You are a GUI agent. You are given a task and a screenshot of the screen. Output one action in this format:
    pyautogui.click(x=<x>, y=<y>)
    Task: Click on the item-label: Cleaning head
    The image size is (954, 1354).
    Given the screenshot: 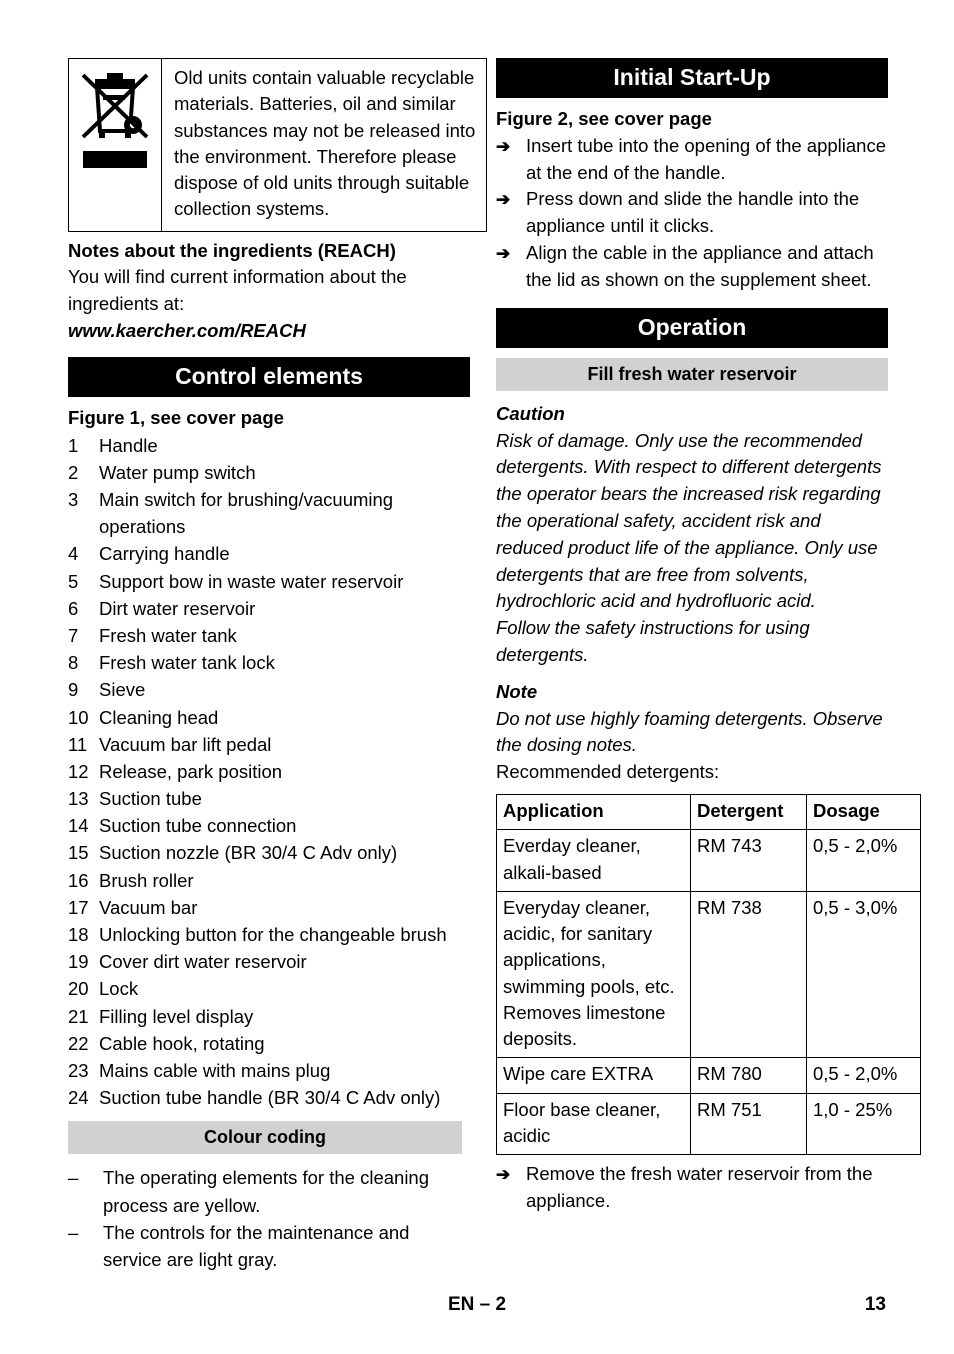 What is the action you would take?
    pyautogui.click(x=159, y=717)
    